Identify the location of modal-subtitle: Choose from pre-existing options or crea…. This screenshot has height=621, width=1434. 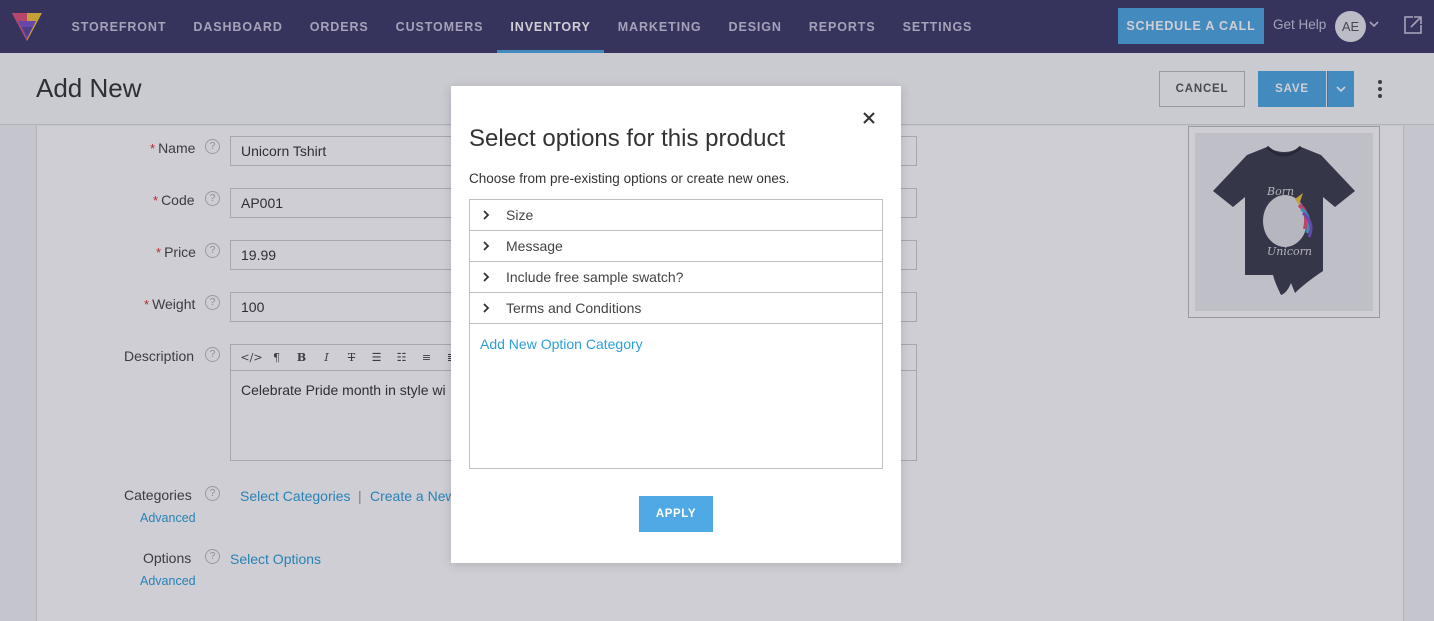
(629, 178).